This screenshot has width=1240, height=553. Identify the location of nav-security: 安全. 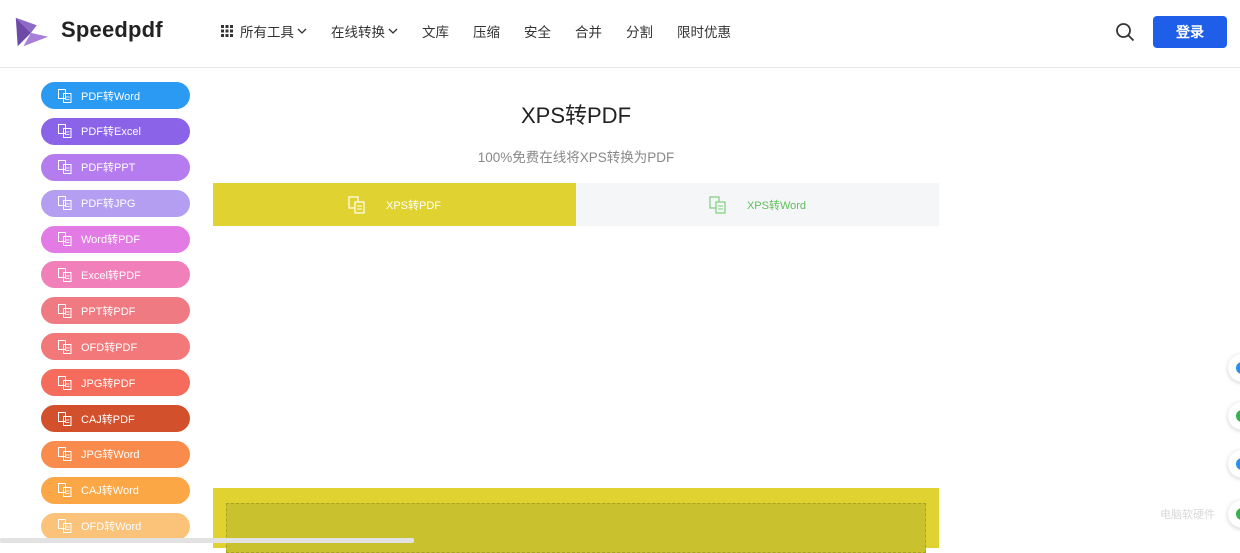
(537, 31).